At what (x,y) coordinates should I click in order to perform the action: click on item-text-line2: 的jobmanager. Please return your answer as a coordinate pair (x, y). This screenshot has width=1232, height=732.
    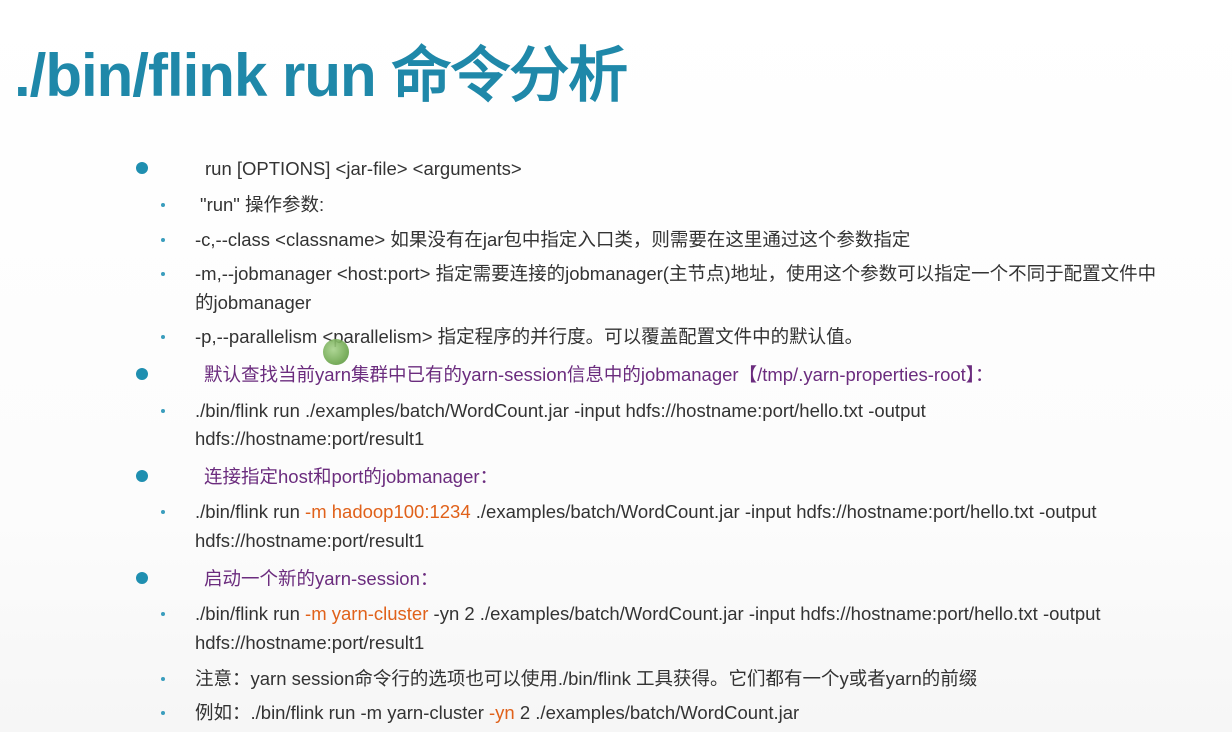
    Looking at the image, I should click on (253, 302).